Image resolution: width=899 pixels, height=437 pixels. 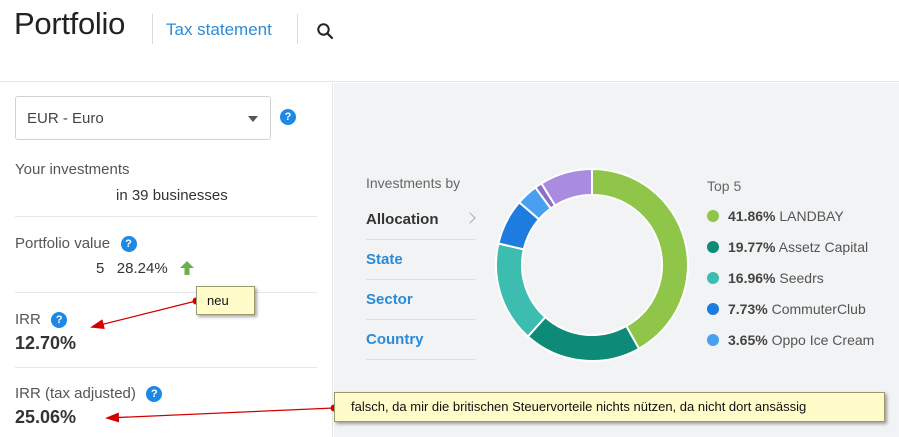 What do you see at coordinates (165, 256) in the screenshot?
I see `portfolio-value-section: Portfolio value ? 5 28.24%` at bounding box center [165, 256].